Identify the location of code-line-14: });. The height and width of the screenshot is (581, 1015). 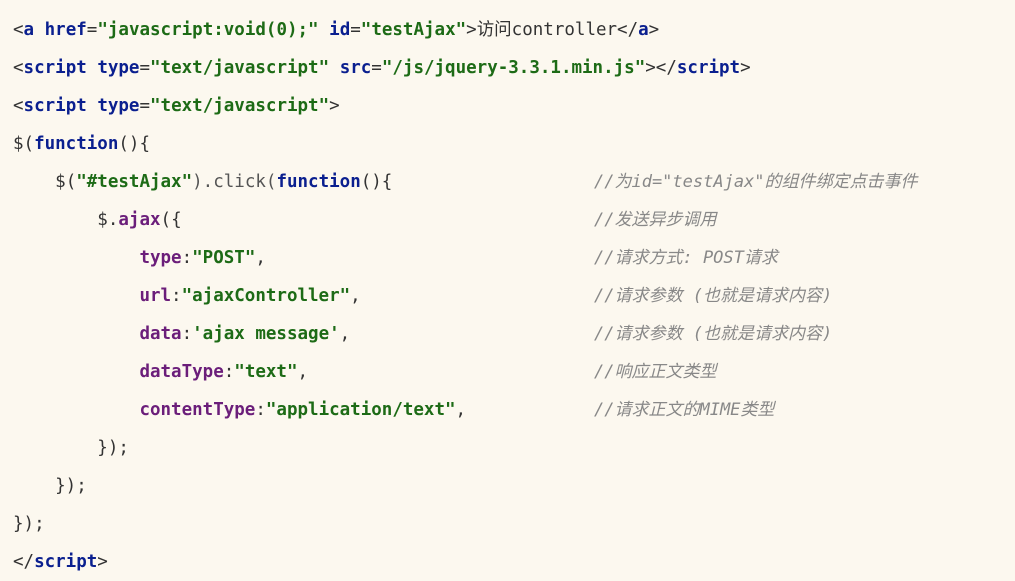
(29, 524).